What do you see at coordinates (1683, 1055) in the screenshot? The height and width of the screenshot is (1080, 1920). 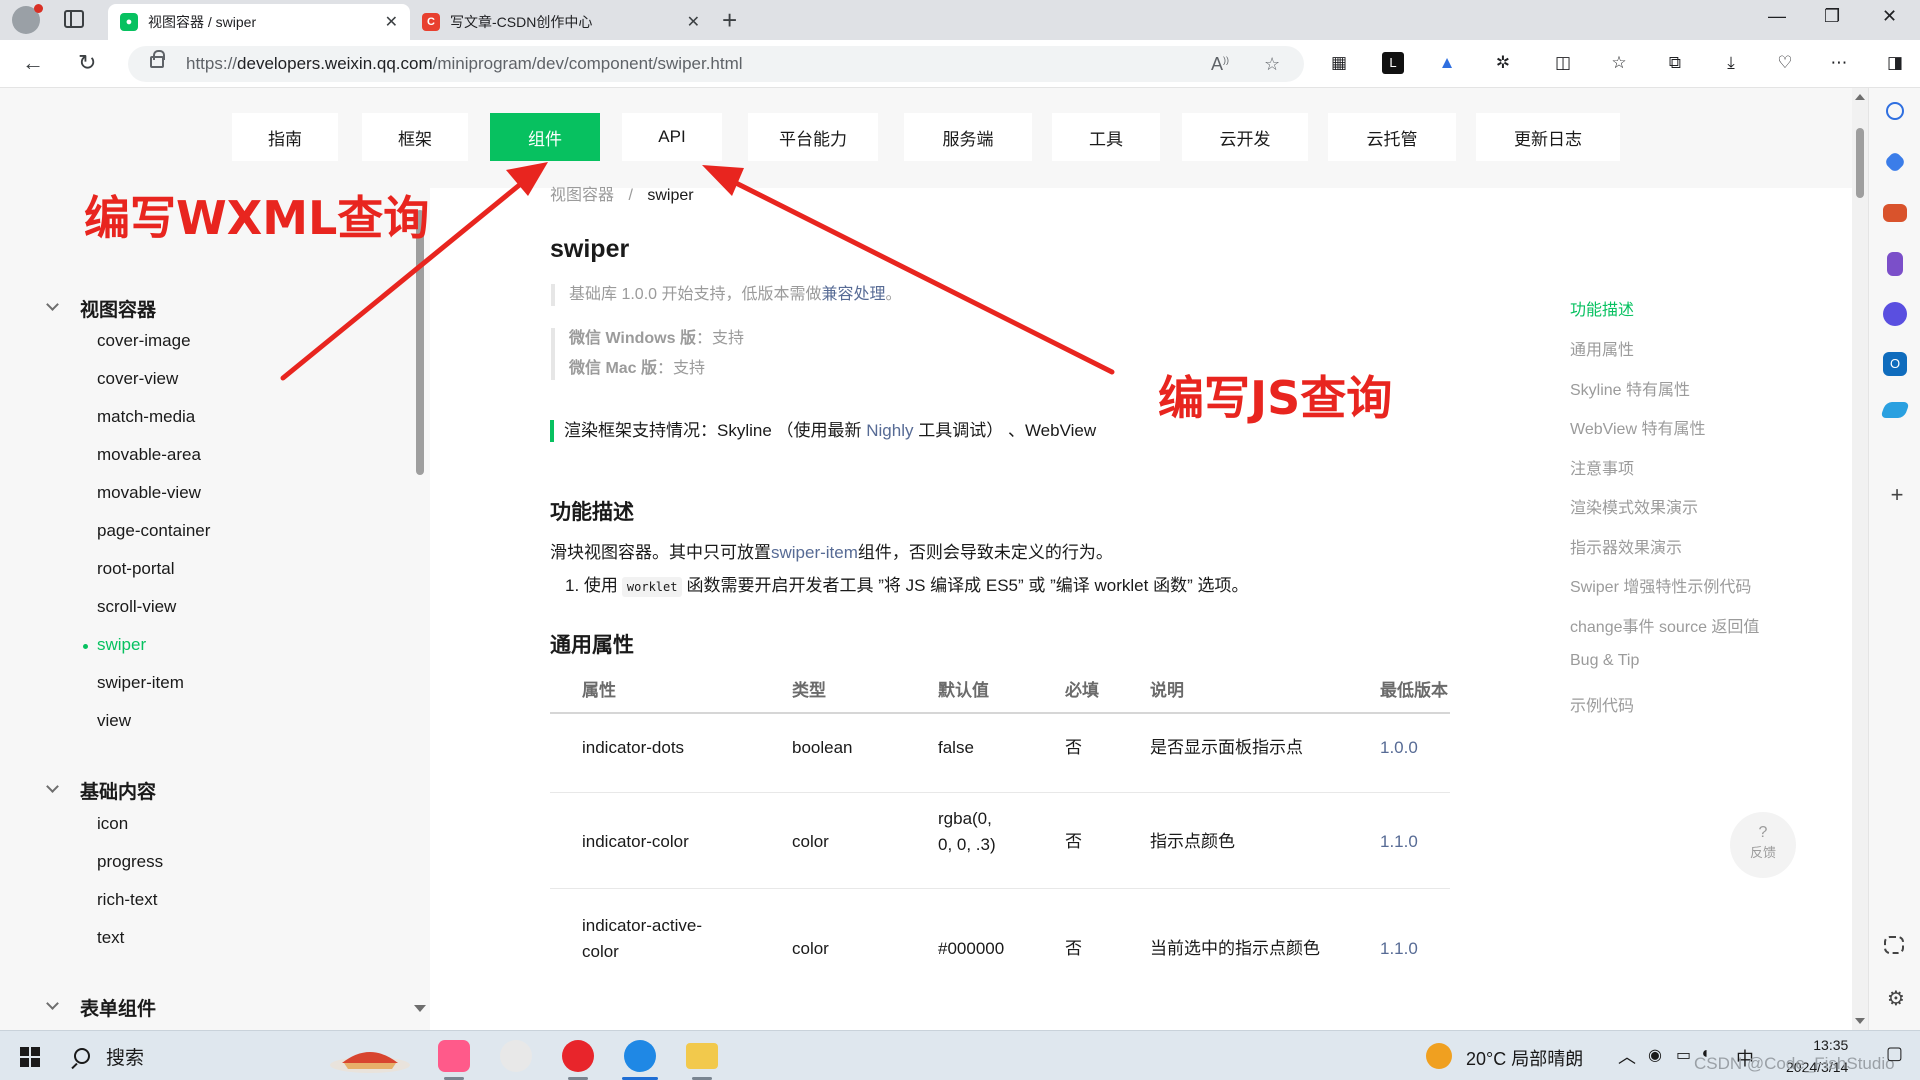 I see `network-icon: ▭` at bounding box center [1683, 1055].